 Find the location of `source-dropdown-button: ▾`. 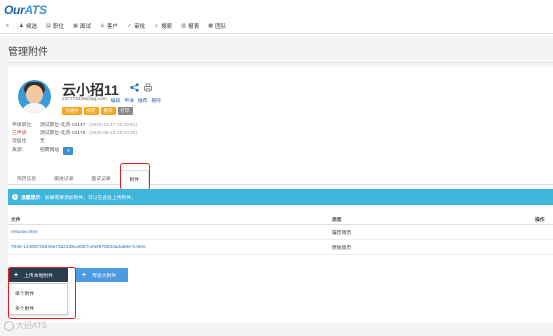

source-dropdown-button: ▾ is located at coordinates (68, 150).